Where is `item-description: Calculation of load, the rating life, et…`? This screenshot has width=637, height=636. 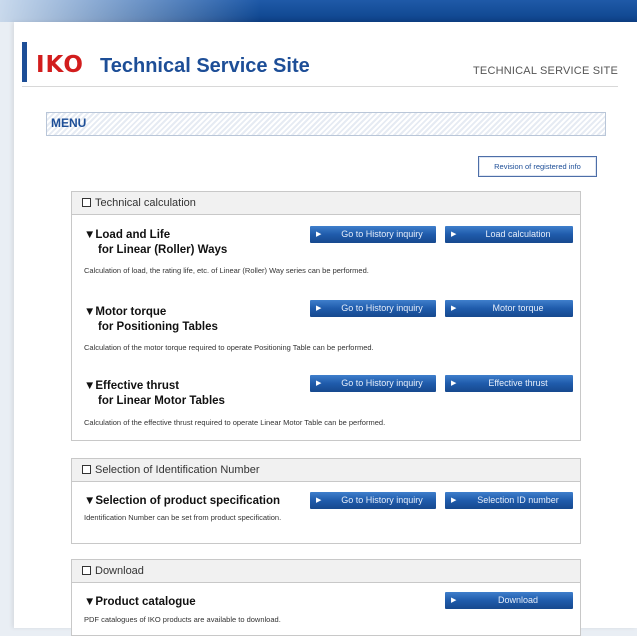 item-description: Calculation of load, the rating life, et… is located at coordinates (226, 270).